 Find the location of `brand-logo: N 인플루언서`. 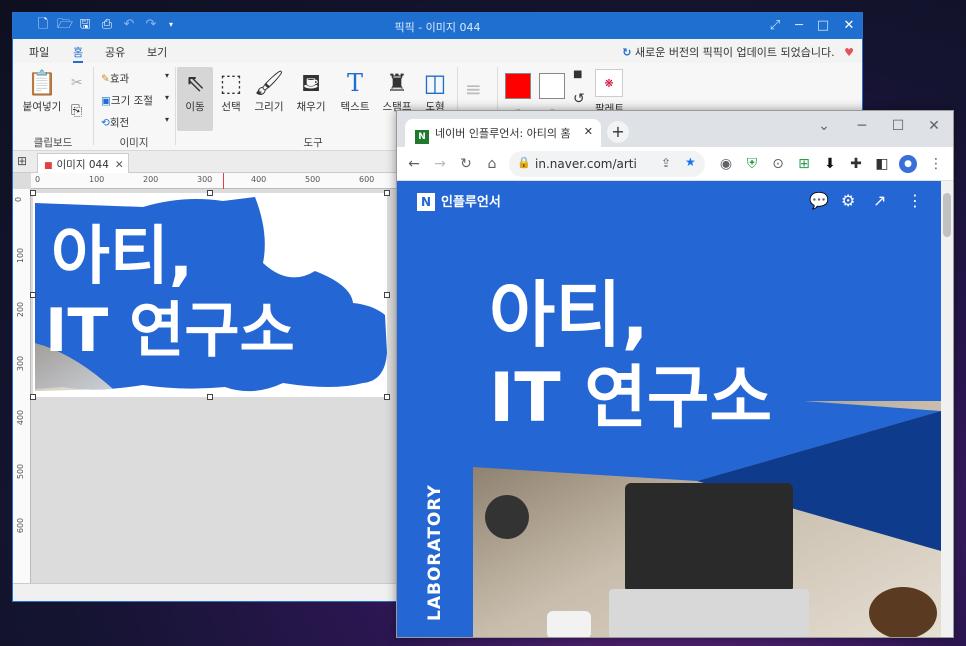

brand-logo: N 인플루언서 is located at coordinates (459, 201).